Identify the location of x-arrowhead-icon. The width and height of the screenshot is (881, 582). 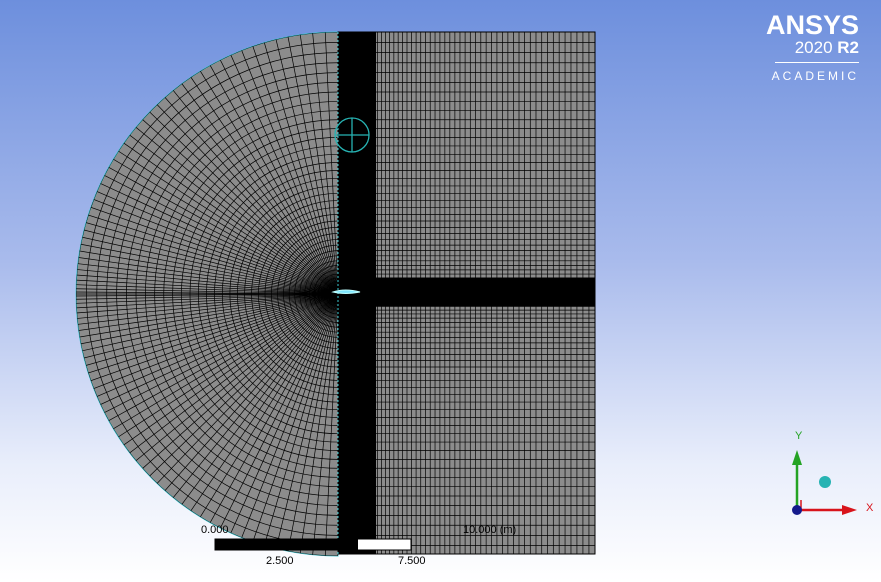
(849, 510).